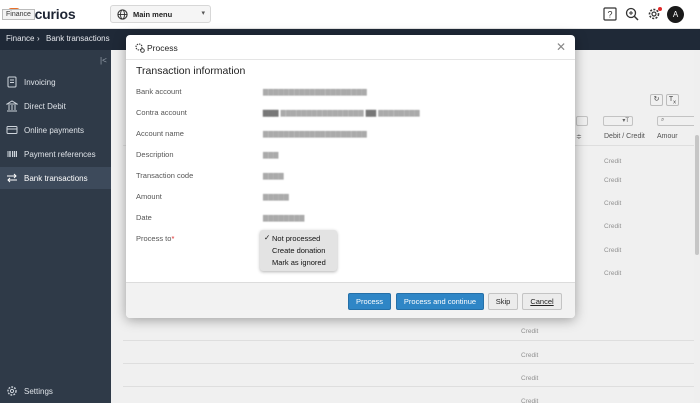  I want to click on option-not-processed: ✓ Not processed, so click(298, 238).